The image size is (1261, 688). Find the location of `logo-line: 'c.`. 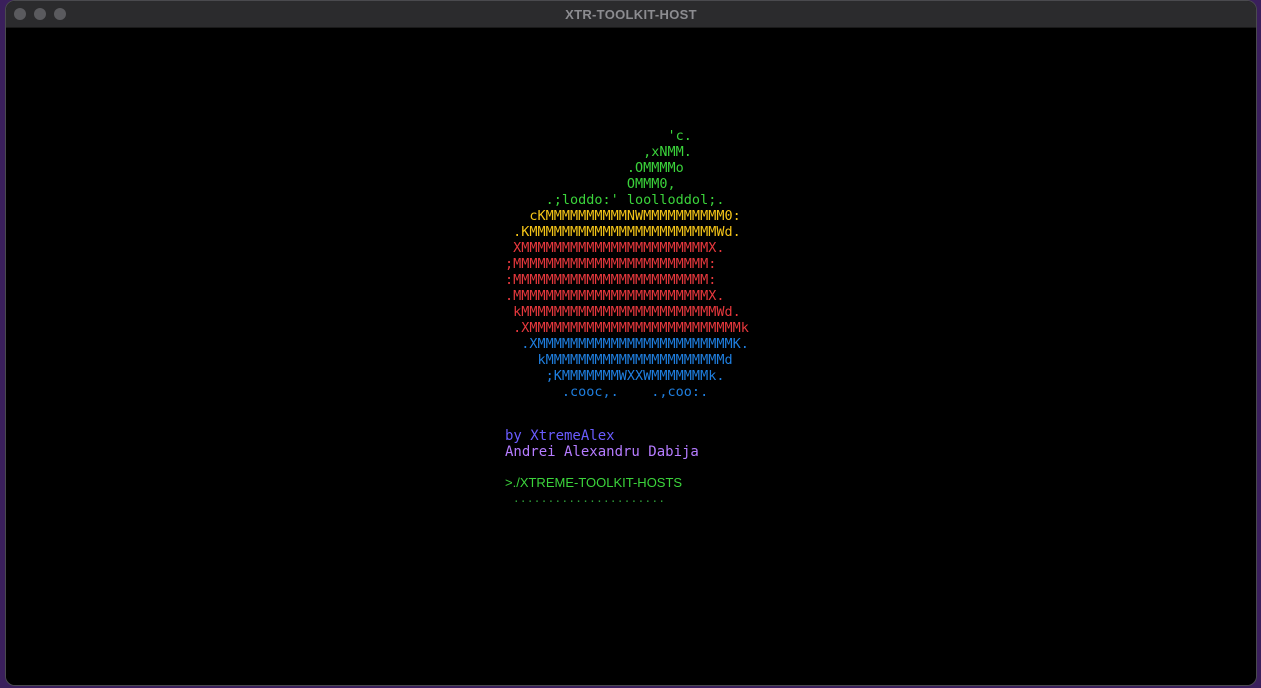

logo-line: 'c. is located at coordinates (598, 136).